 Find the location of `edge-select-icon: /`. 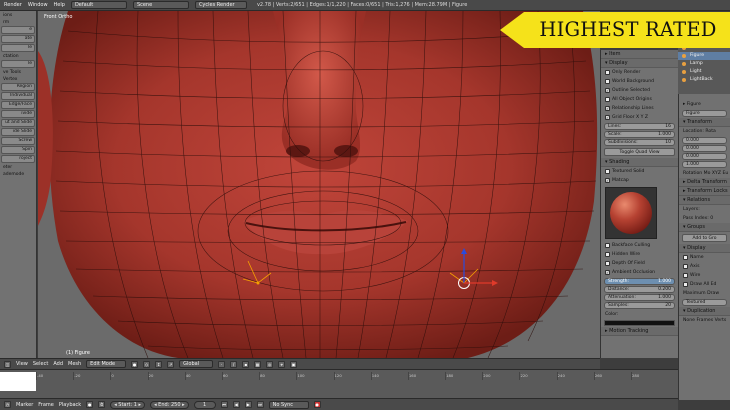

edge-select-icon: / is located at coordinates (234, 364).